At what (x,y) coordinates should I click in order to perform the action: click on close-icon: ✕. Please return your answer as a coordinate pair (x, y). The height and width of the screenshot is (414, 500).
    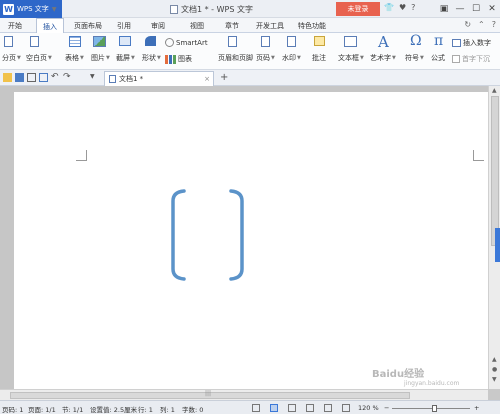
    Looking at the image, I should click on (492, 9).